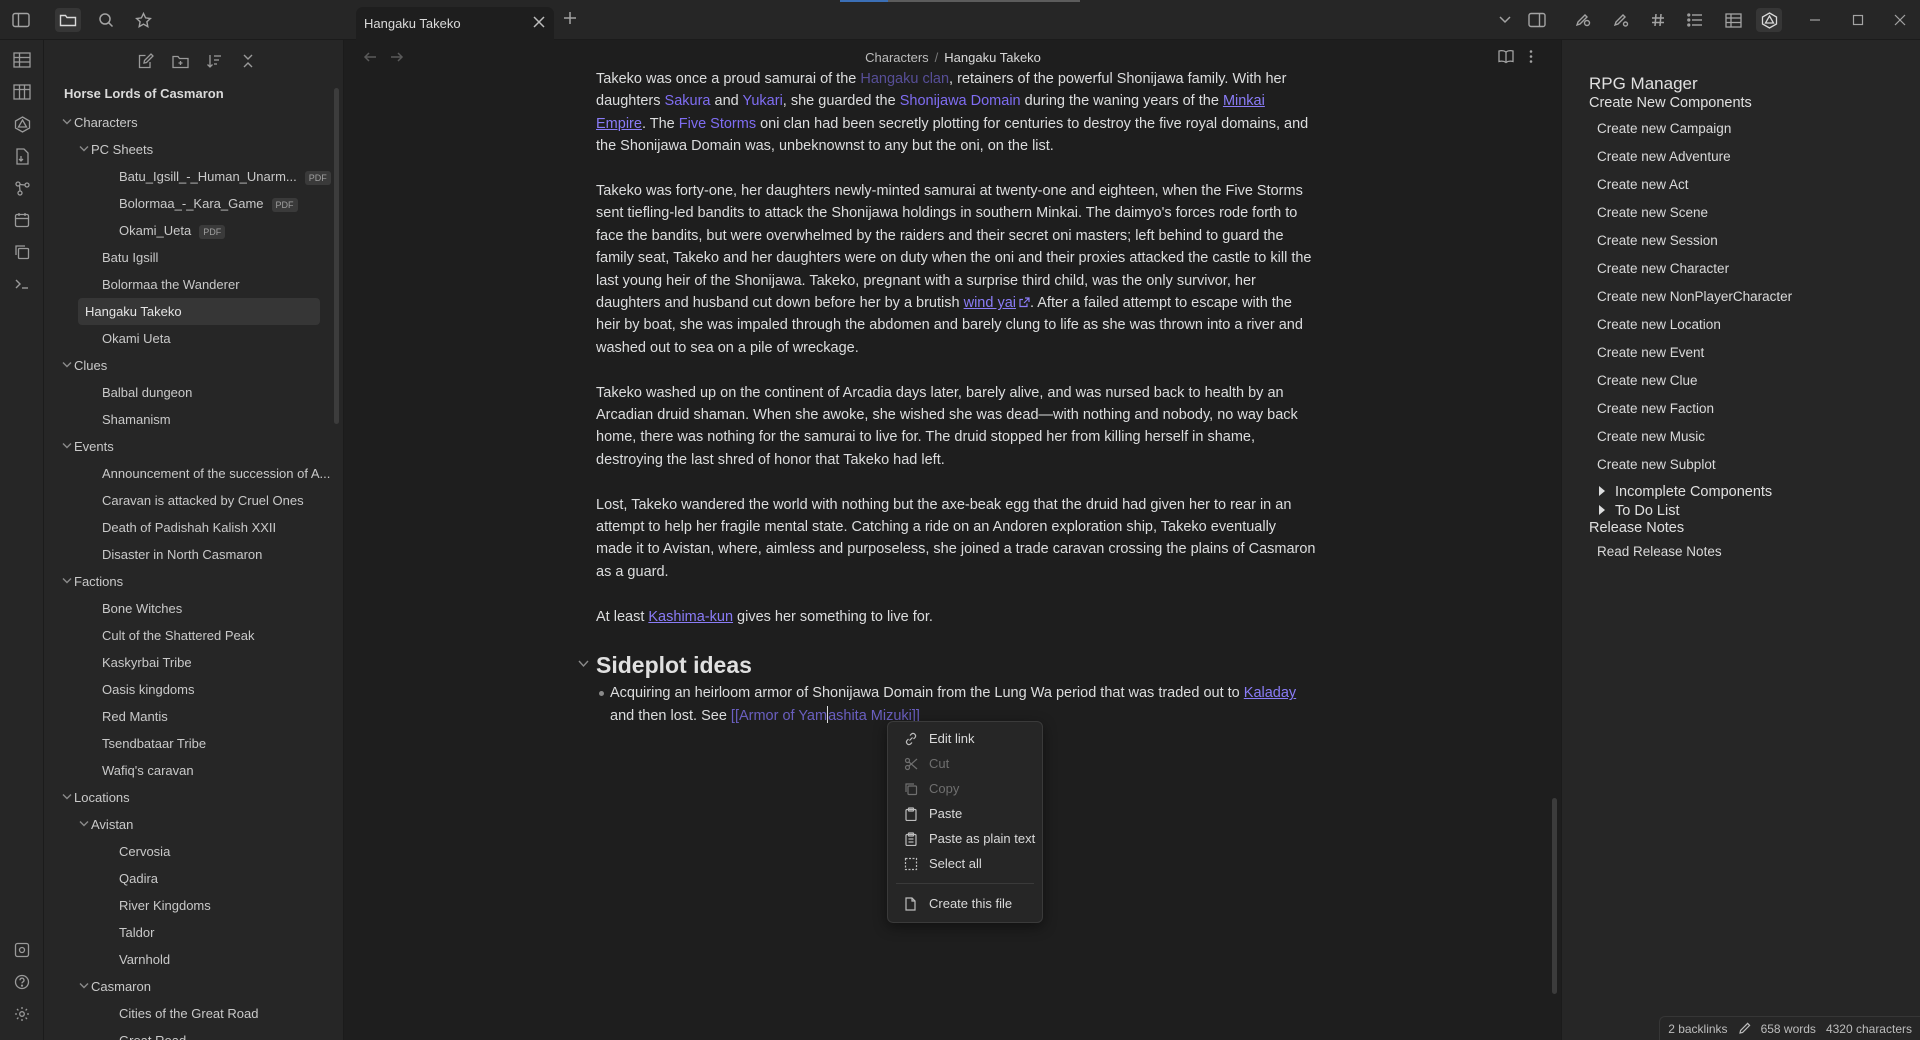  I want to click on graph-view-icon, so click(22, 188).